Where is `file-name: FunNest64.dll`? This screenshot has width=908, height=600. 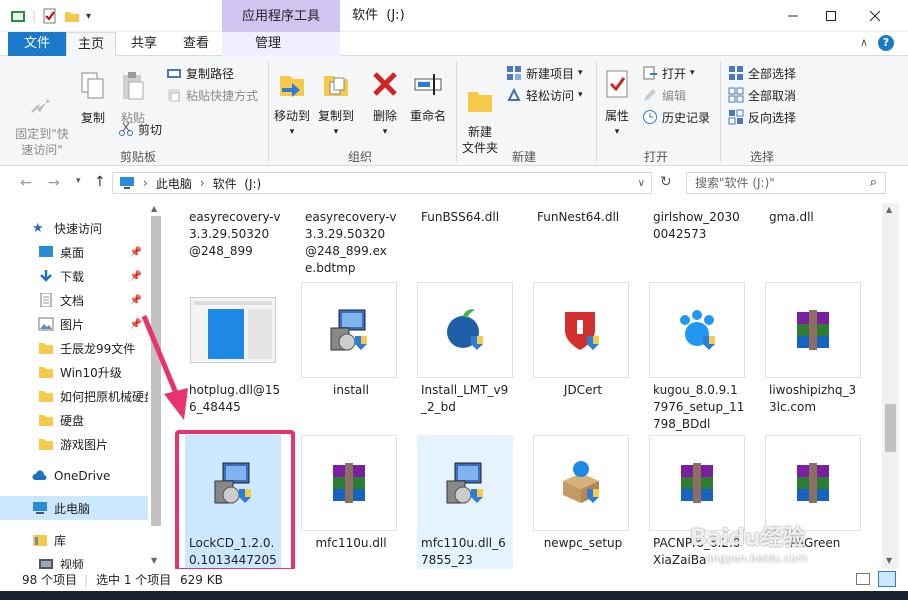 file-name: FunNest64.dll is located at coordinates (578, 217).